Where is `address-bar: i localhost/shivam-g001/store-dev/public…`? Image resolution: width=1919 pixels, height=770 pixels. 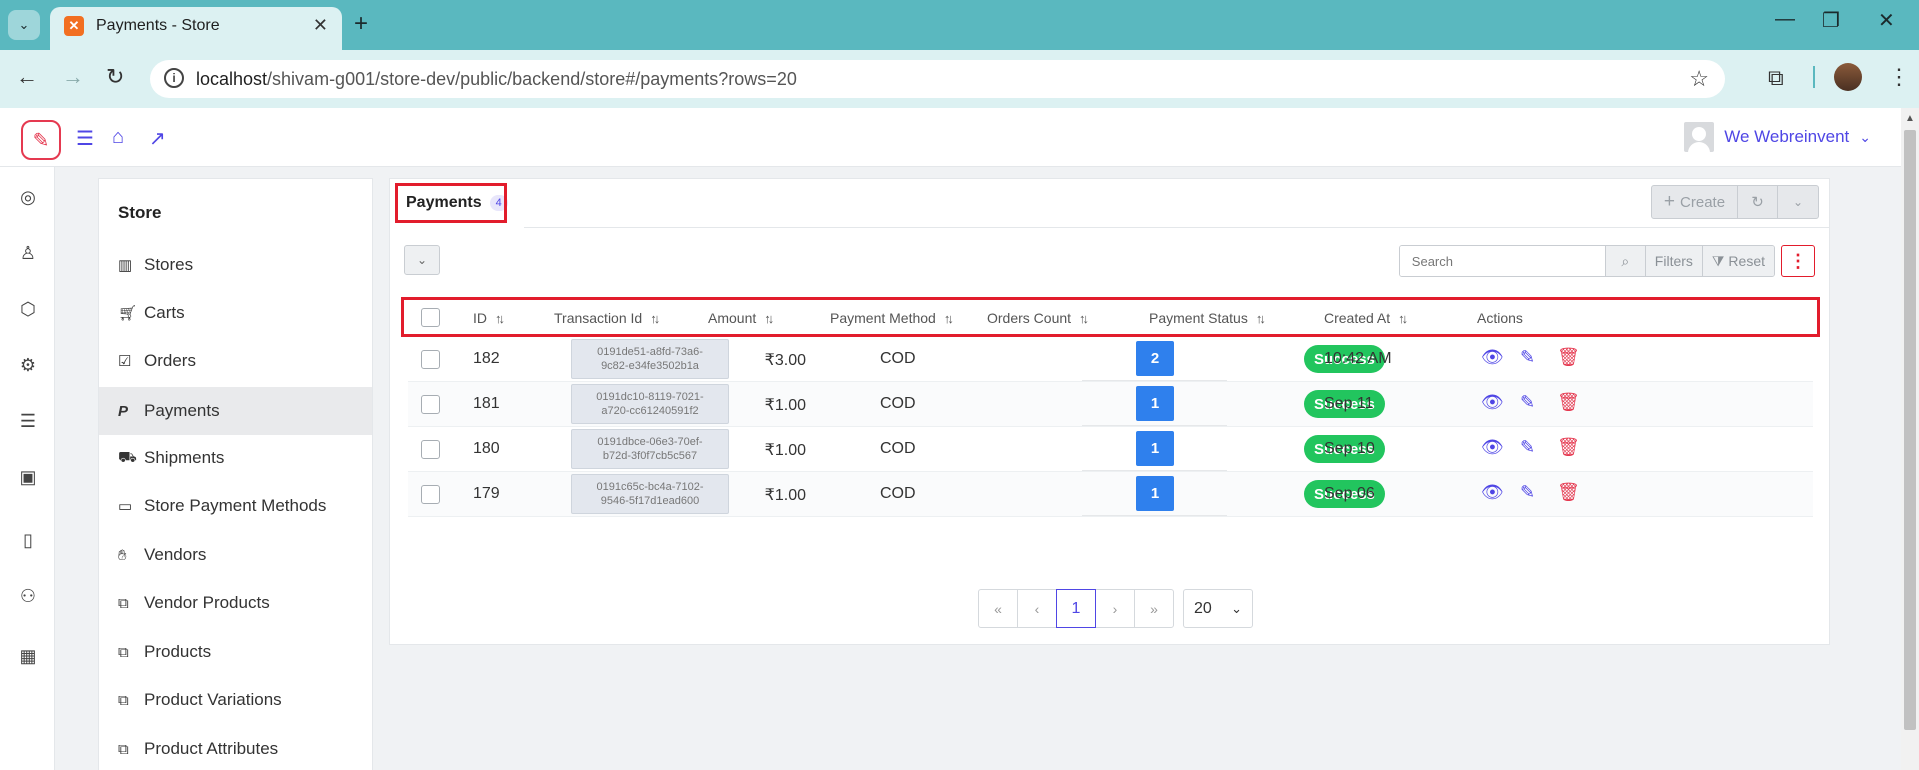
address-bar: i localhost/shivam-g001/store-dev/public… is located at coordinates (937, 79).